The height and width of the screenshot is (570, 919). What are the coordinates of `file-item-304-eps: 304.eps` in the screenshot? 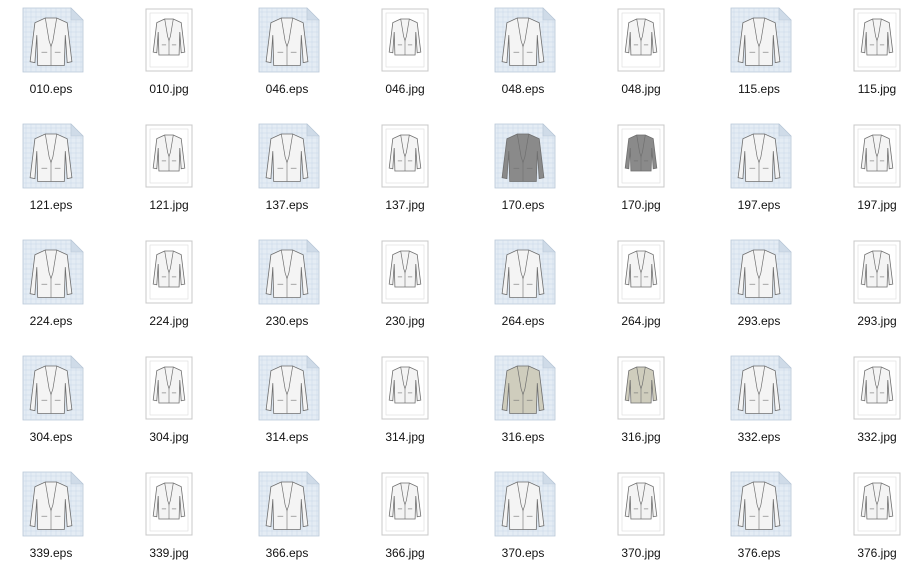 It's located at (51, 404).